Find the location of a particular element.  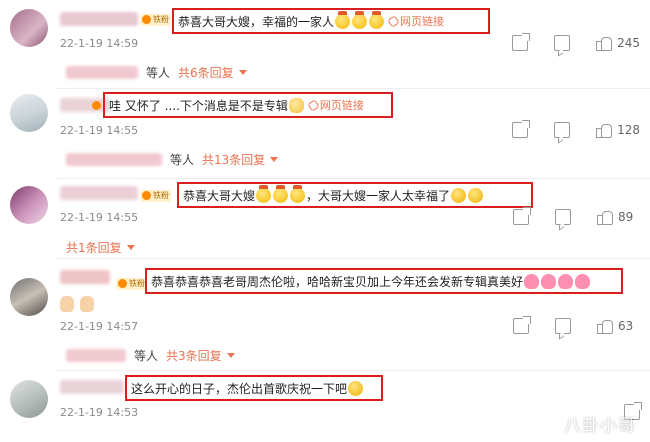

watermark: 八卦小哥 is located at coordinates (600, 426).